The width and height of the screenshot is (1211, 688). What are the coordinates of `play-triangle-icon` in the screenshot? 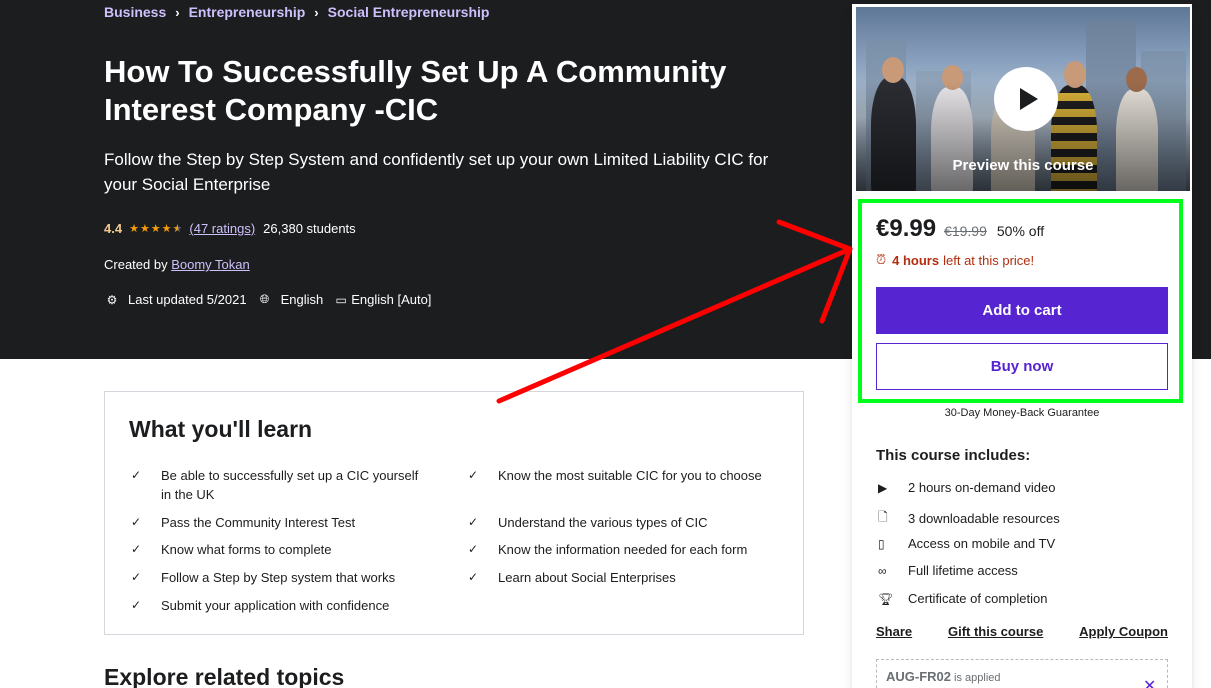 It's located at (1028, 99).